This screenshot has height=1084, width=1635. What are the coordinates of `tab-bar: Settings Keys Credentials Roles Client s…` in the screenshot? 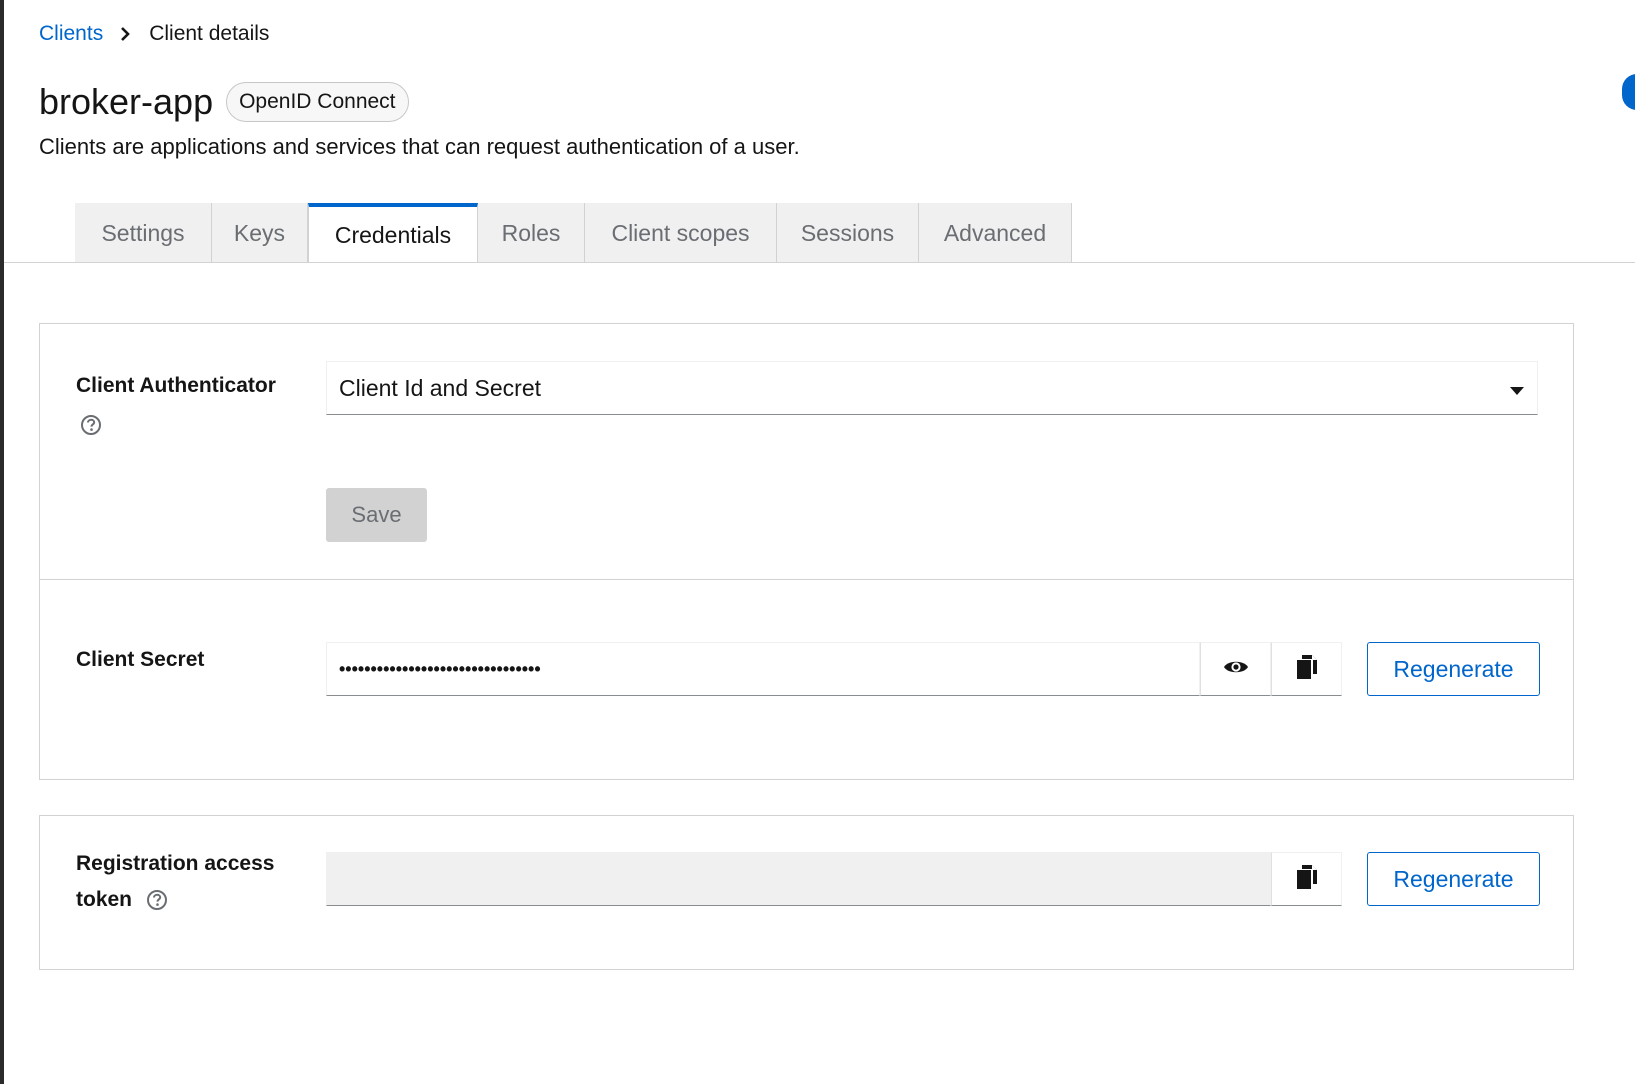 It's located at (573, 233).